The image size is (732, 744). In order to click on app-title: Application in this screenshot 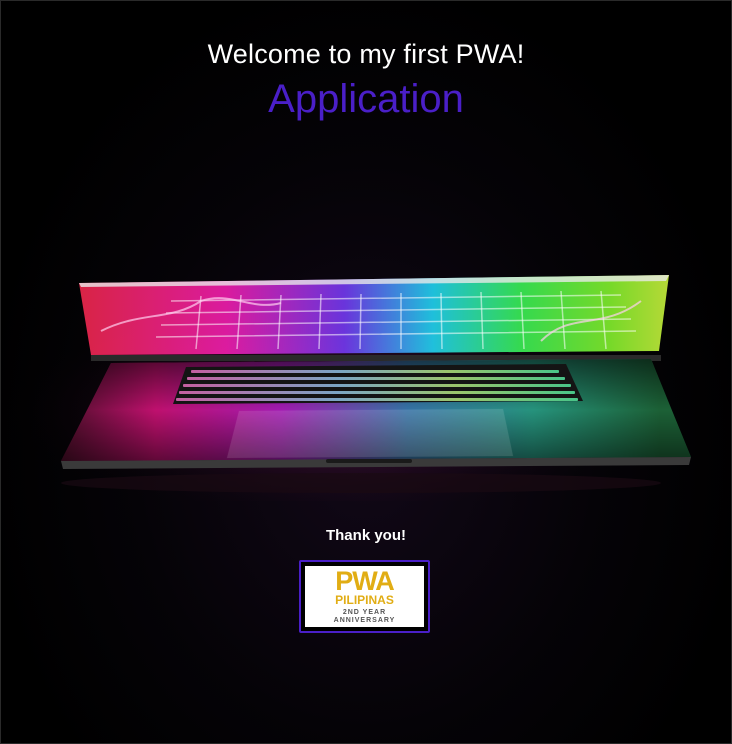, I will do `click(366, 99)`.